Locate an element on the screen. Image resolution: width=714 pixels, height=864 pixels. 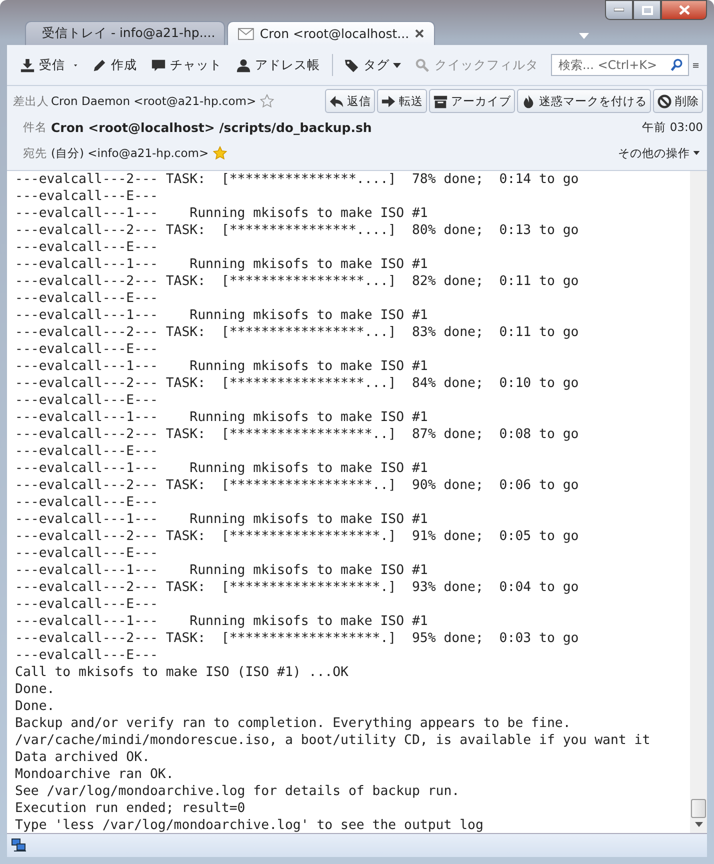
maximize-icon is located at coordinates (647, 10).